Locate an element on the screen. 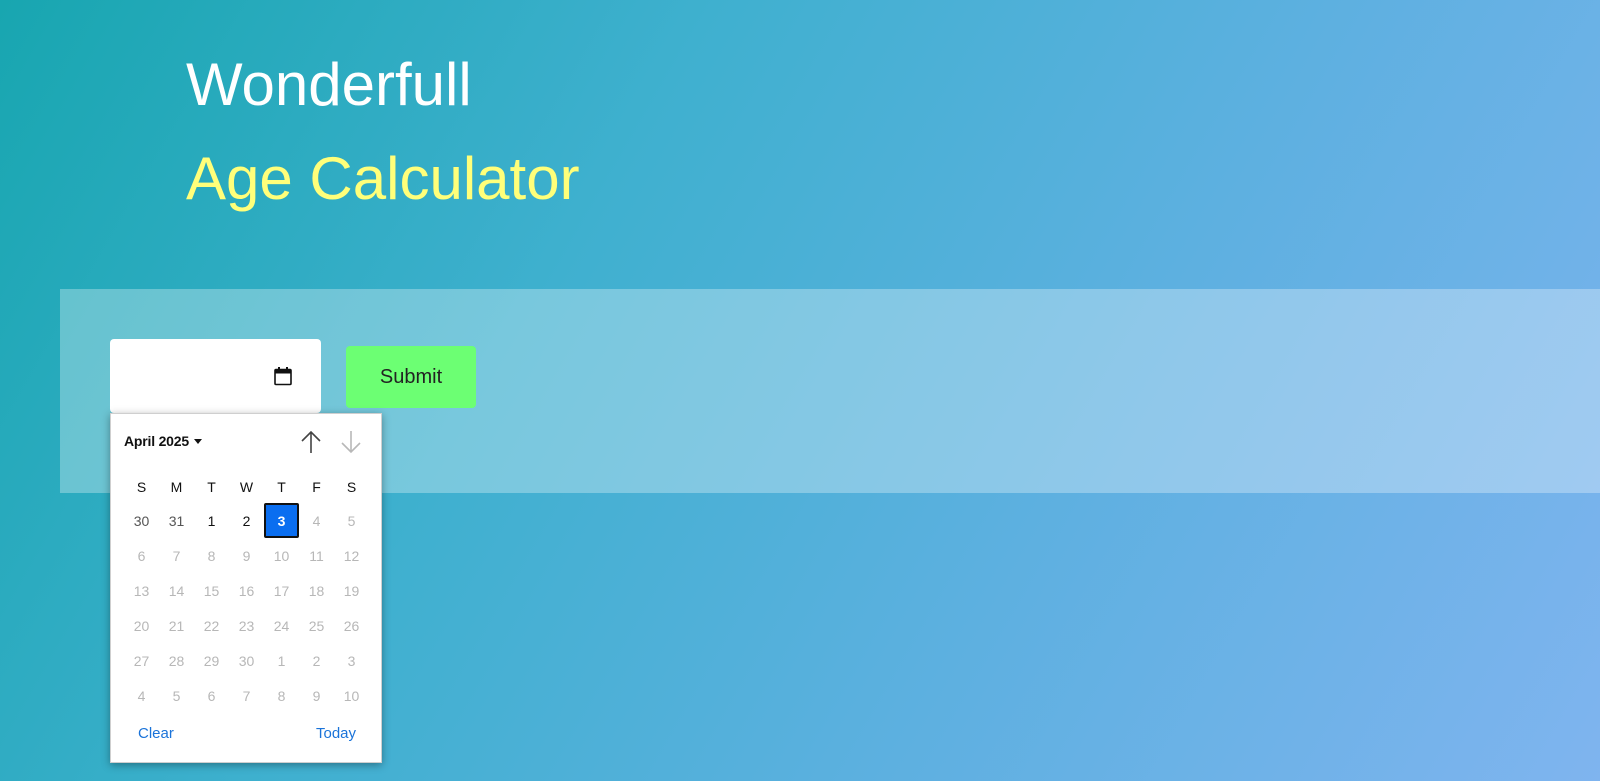 Image resolution: width=1600 pixels, height=781 pixels. calendar-day-cell: 15 is located at coordinates (211, 590).